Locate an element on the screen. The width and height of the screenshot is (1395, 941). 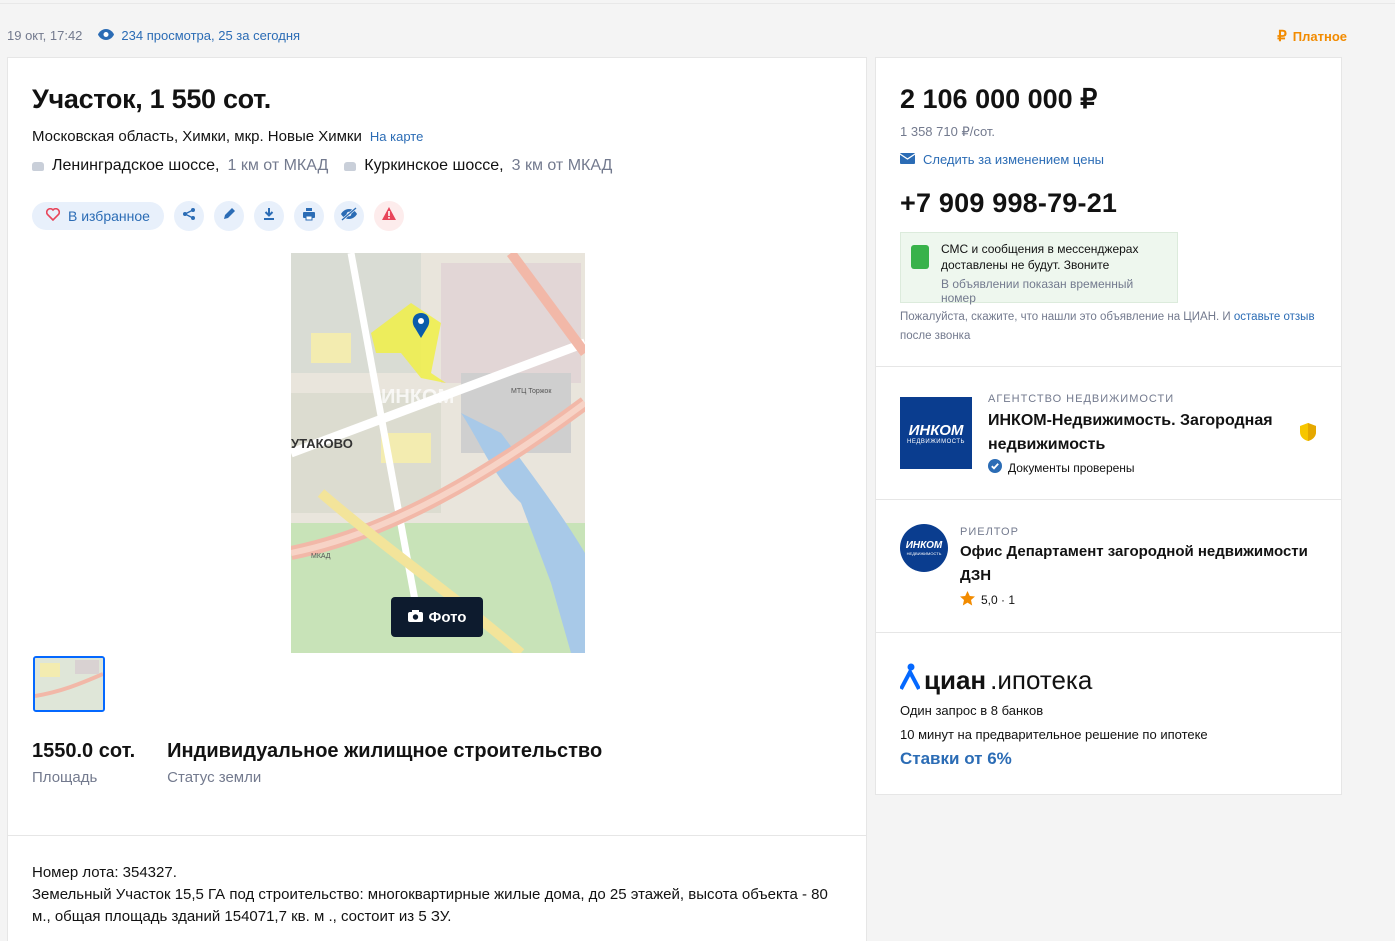
share-icon is located at coordinates (189, 216).